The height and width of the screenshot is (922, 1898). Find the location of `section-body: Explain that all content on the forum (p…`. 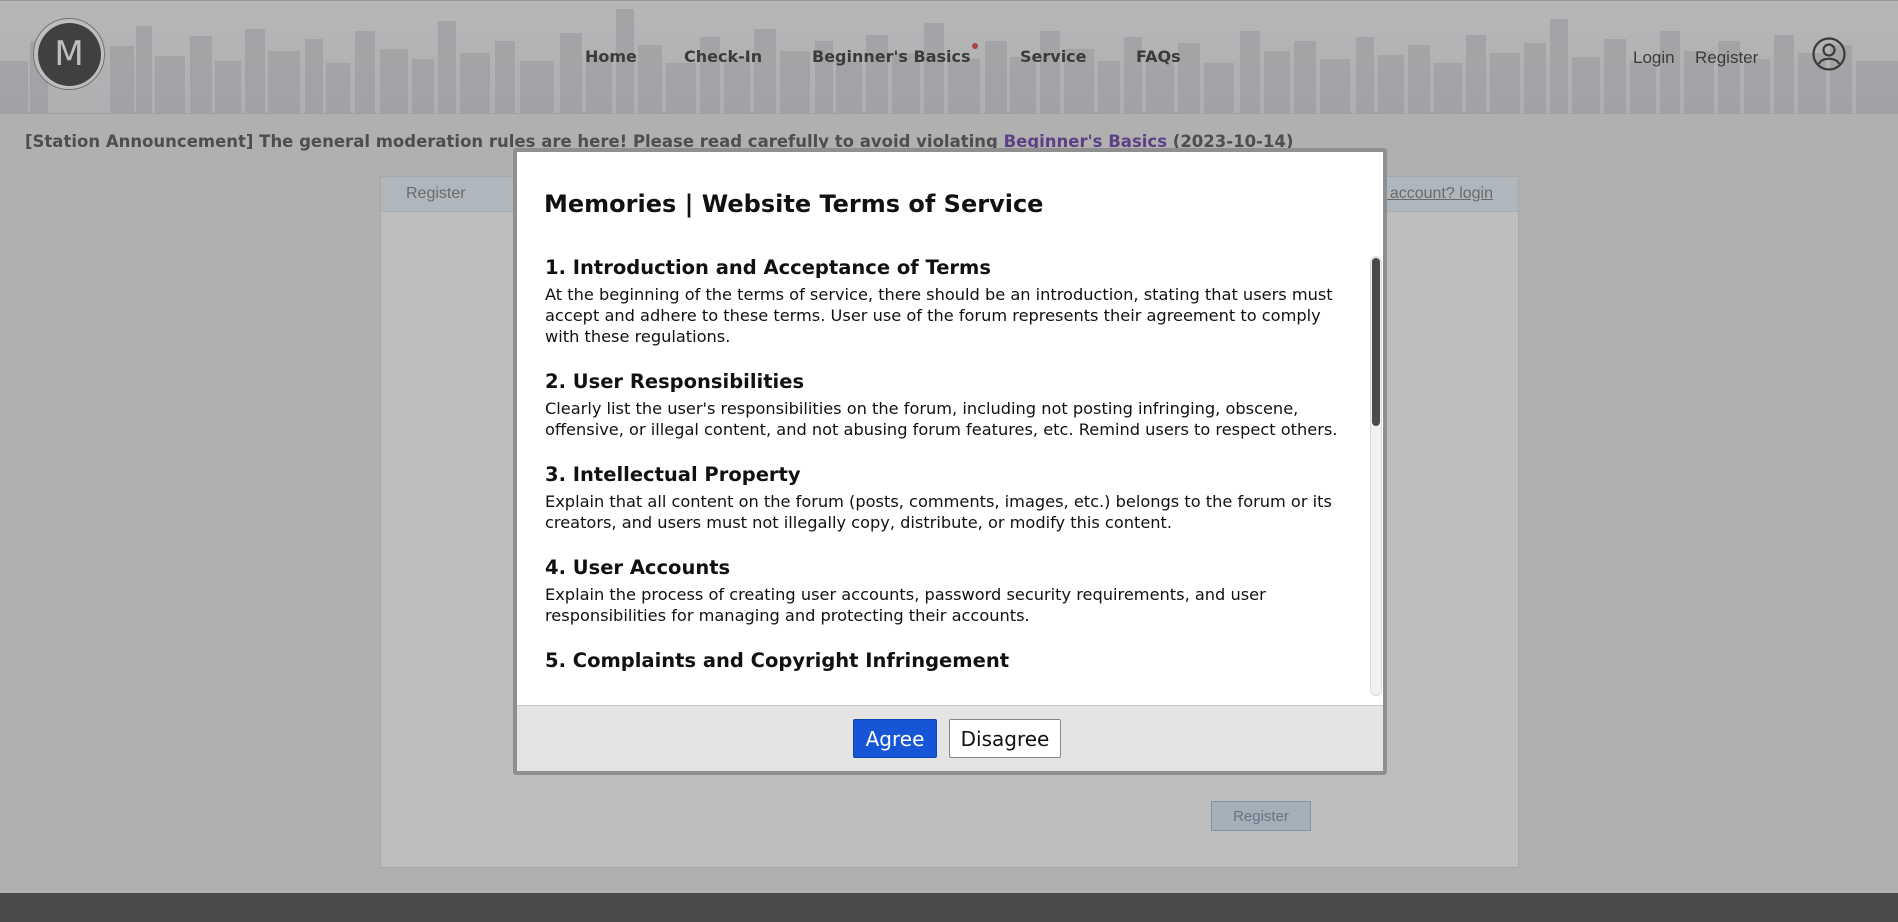

section-body: Explain that all content on the forum (p… is located at coordinates (938, 512).